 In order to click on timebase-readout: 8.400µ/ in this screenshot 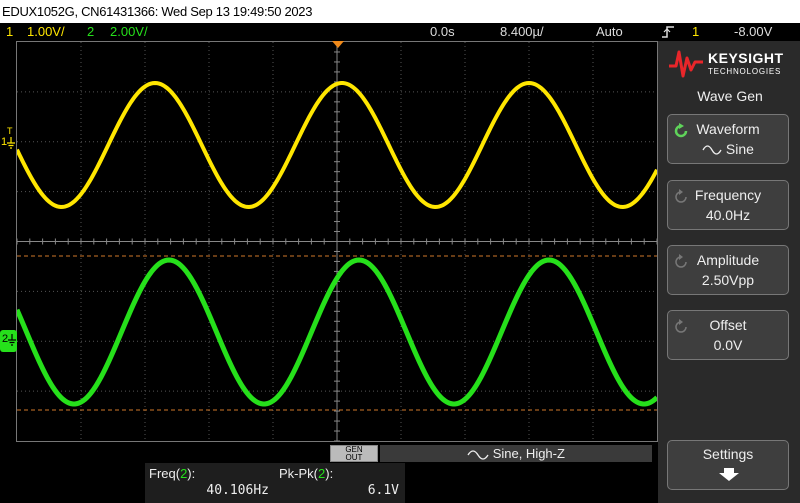, I will do `click(522, 32)`.